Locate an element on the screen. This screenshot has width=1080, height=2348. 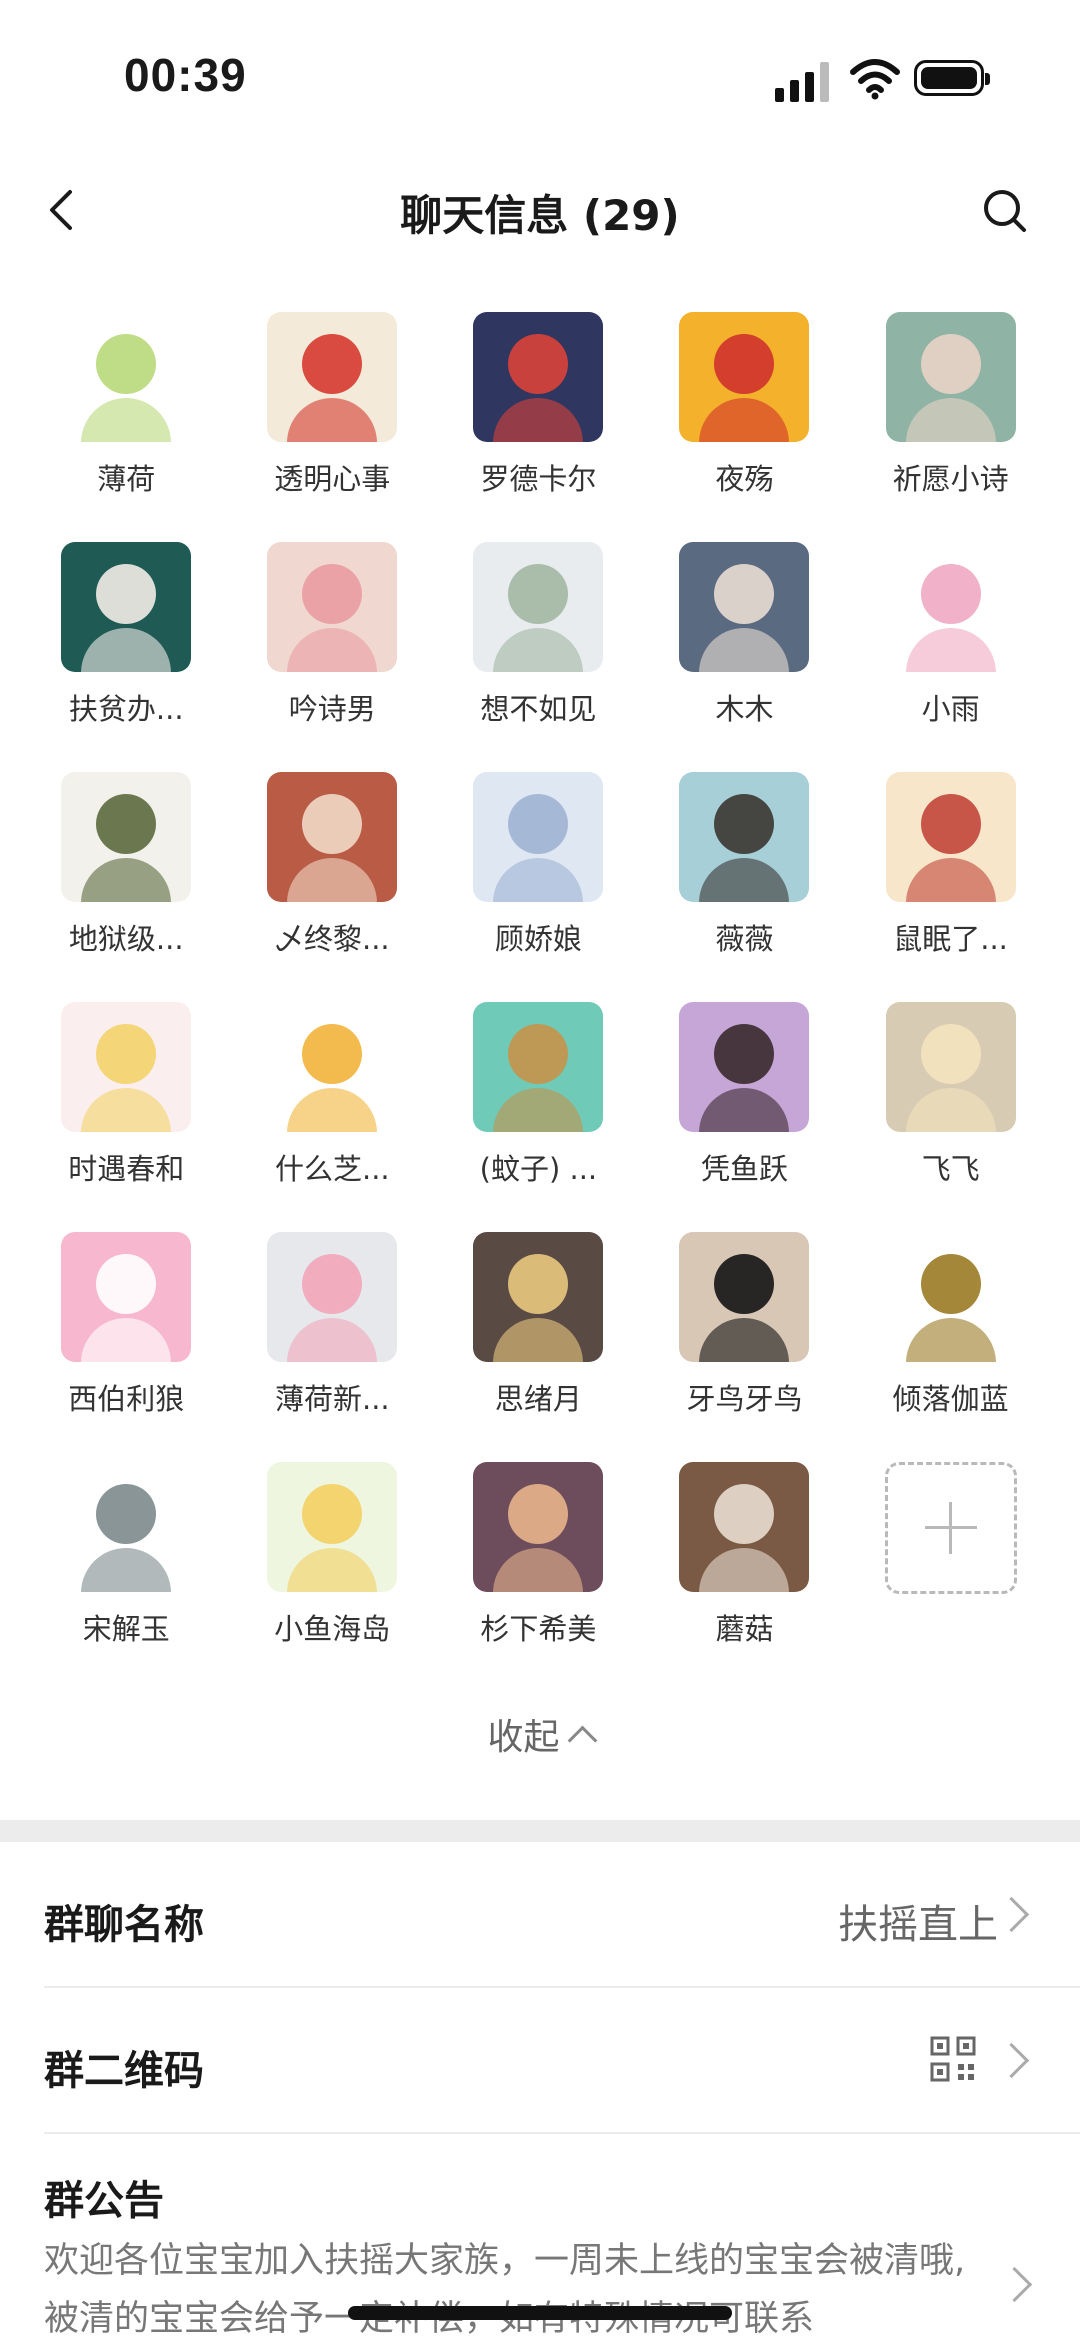
nav-bar: 聊天信息 (29) is located at coordinates (540, 210).